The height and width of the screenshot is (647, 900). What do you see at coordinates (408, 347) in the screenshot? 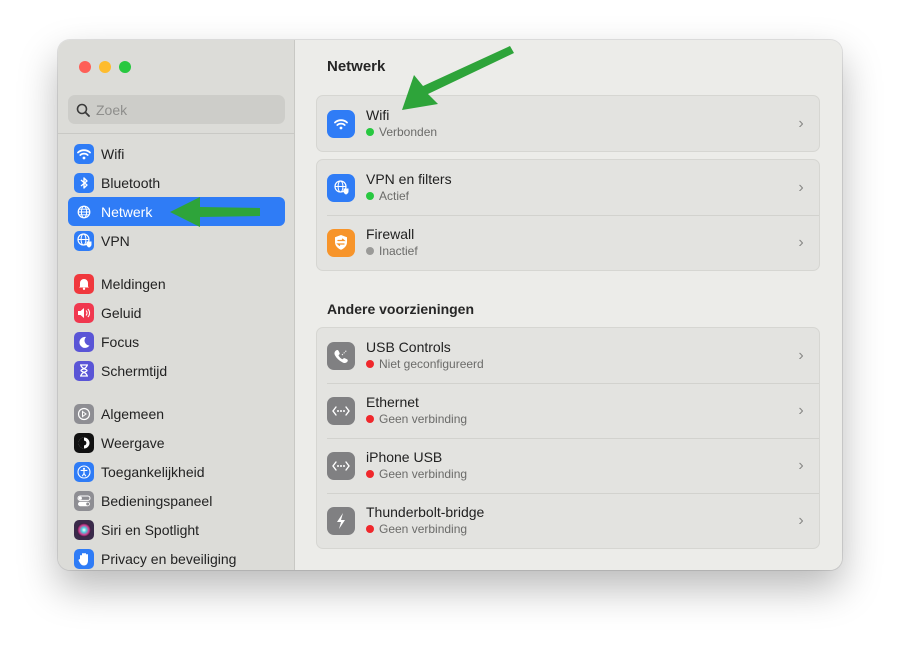
I see `service-title: USB Controls` at bounding box center [408, 347].